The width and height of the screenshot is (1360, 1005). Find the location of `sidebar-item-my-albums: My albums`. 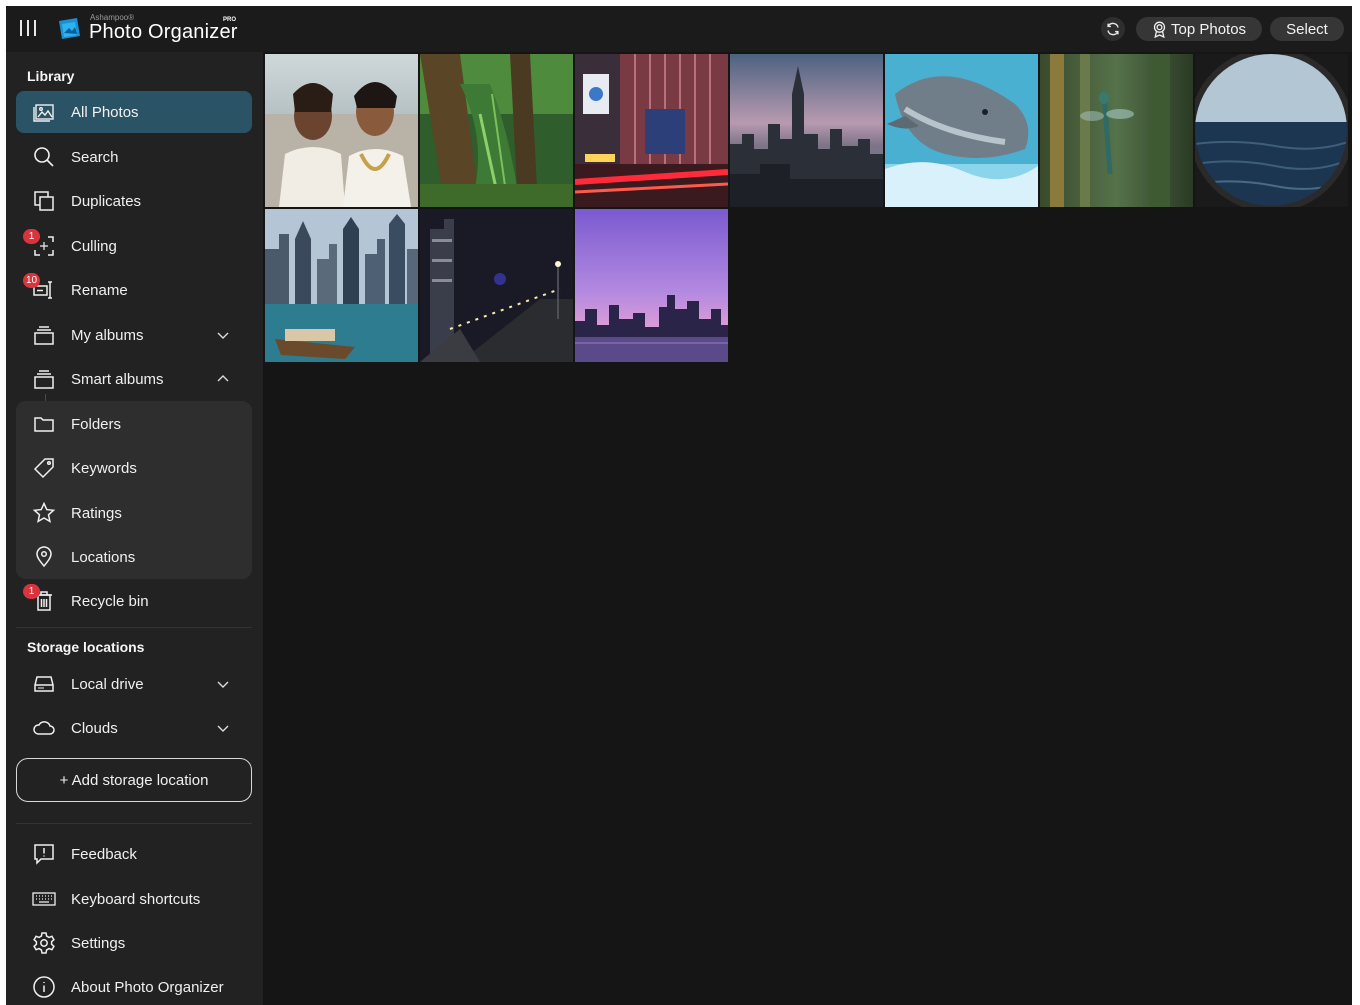

sidebar-item-my-albums: My albums is located at coordinates (134, 335).